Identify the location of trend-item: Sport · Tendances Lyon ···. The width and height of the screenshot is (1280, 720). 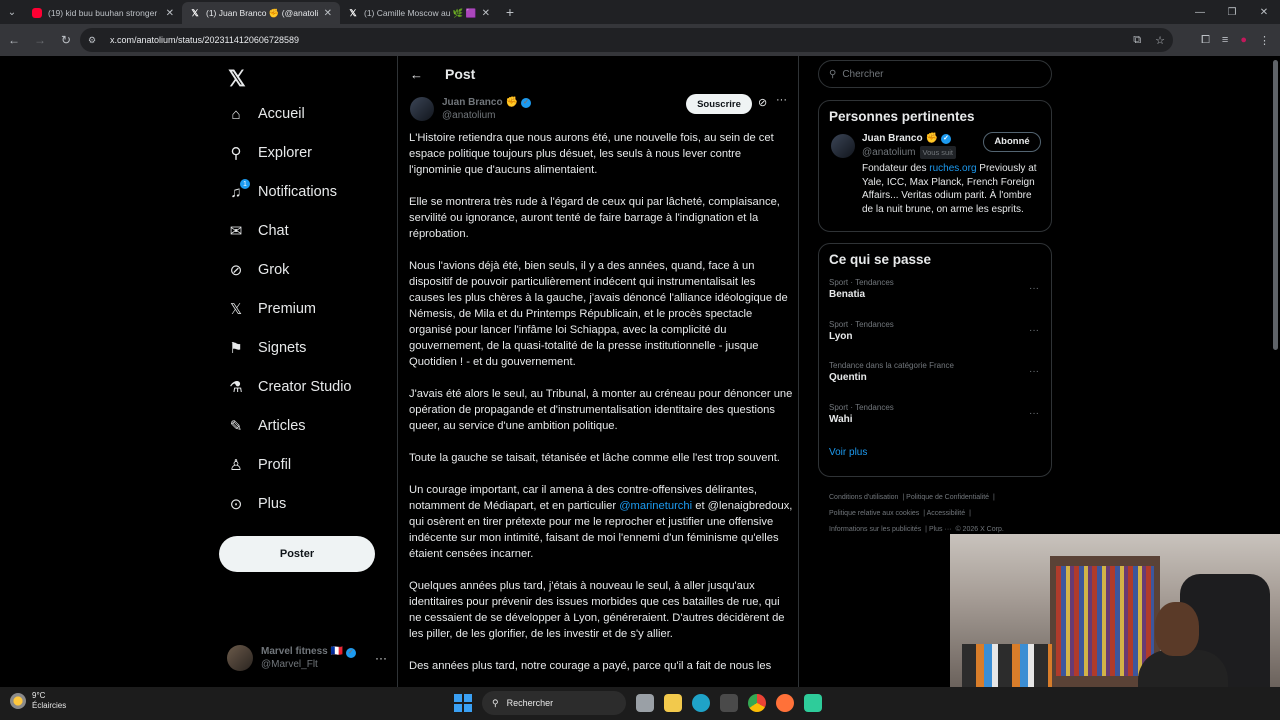
(935, 338).